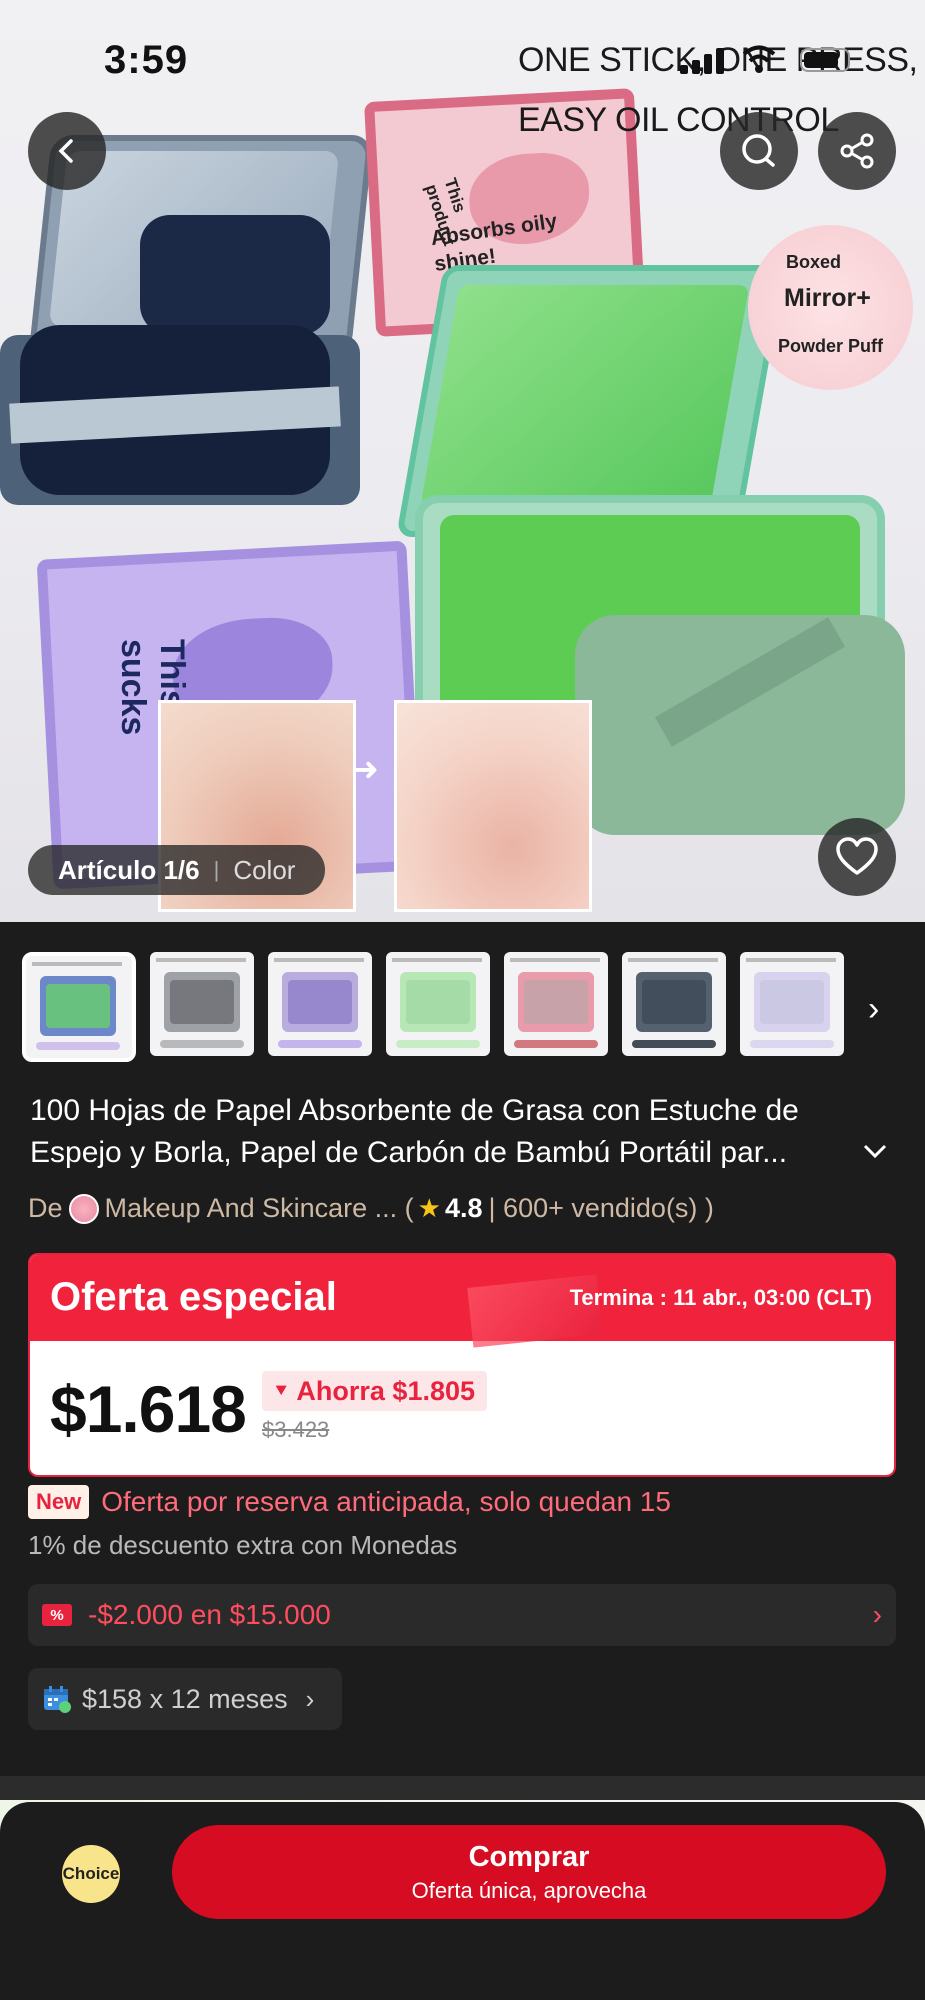 This screenshot has width=925, height=2000. Describe the element at coordinates (148, 1409) in the screenshot. I see `current-price: $1.618` at that location.